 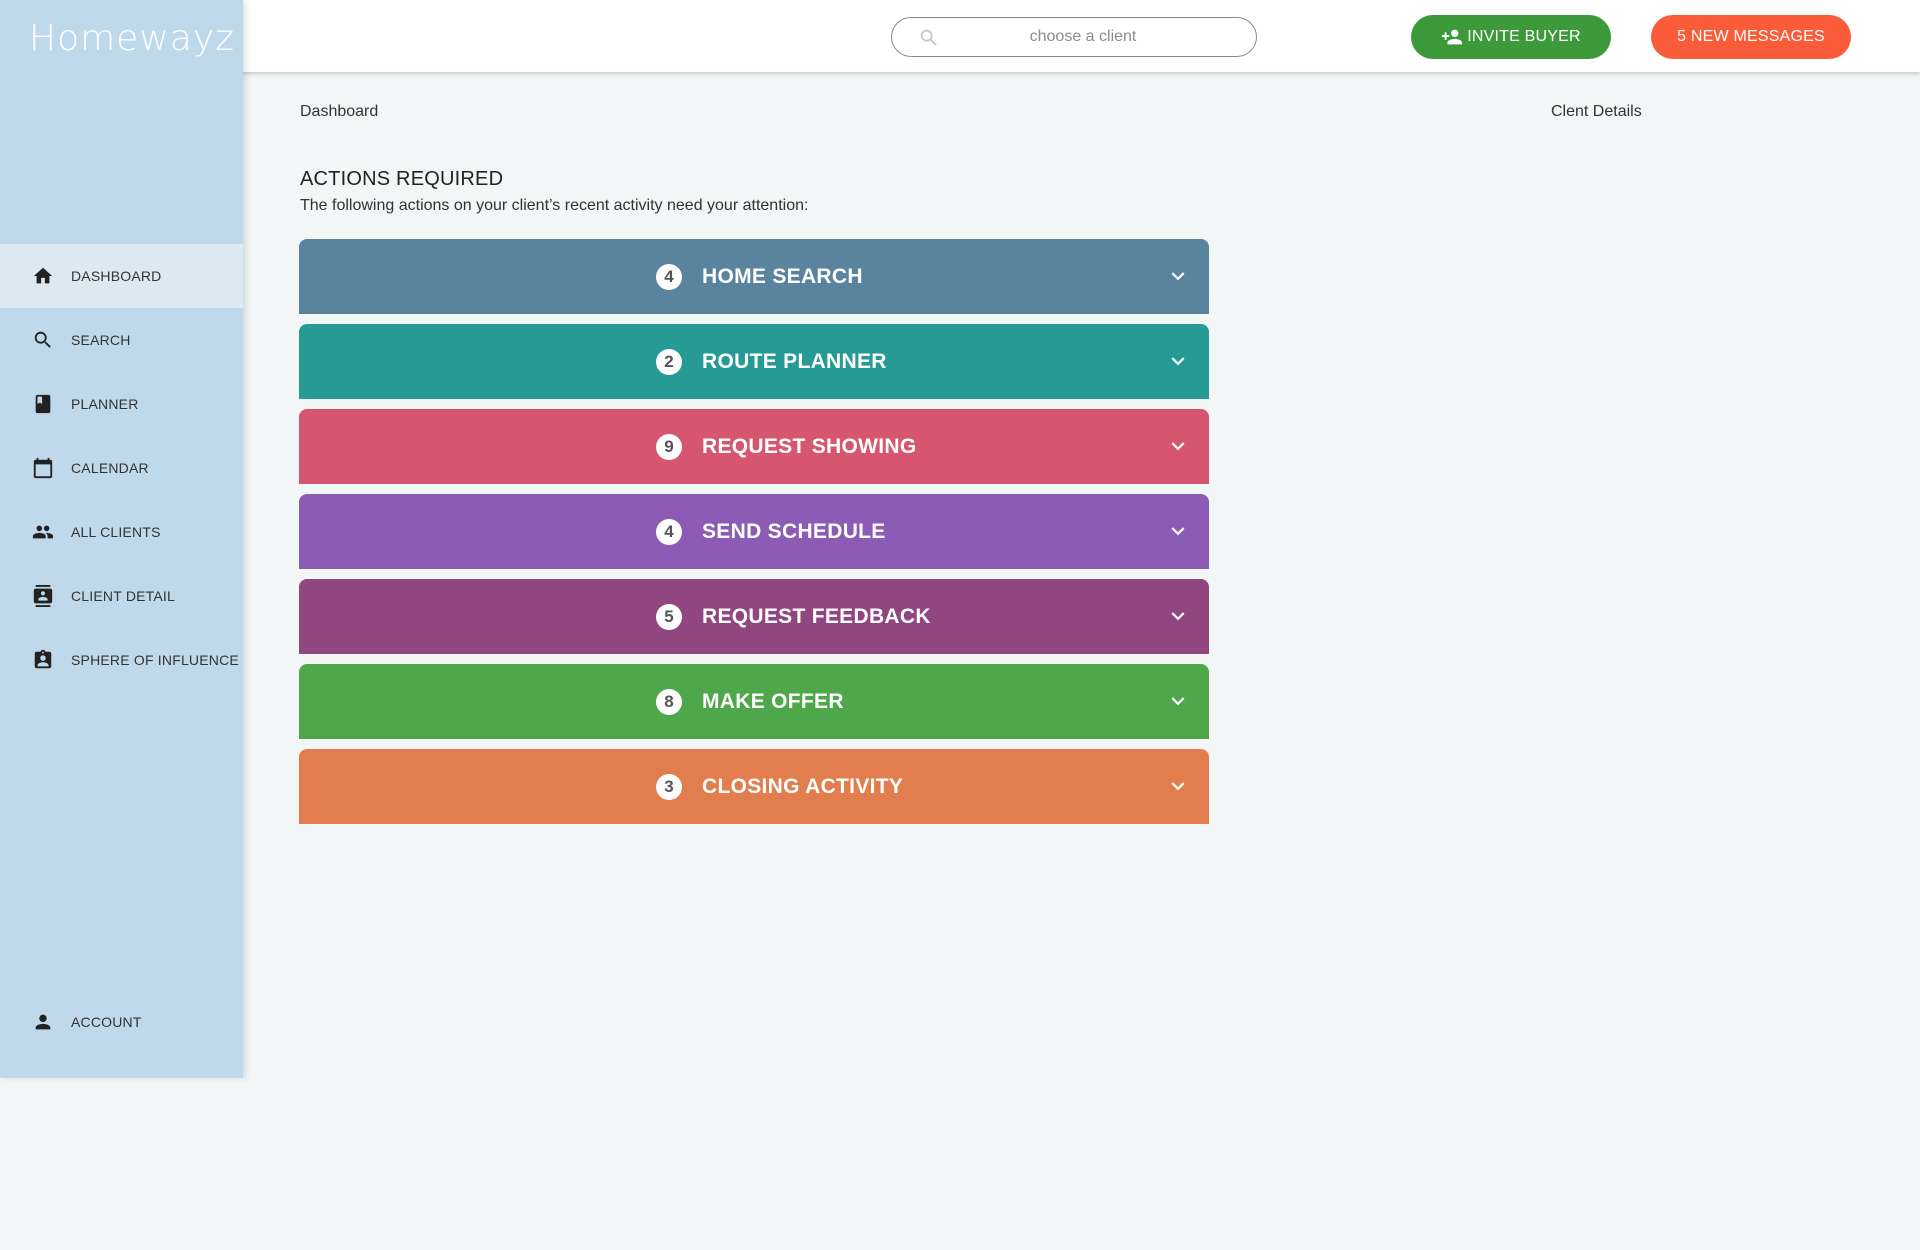 I want to click on sidebar-item-search: SEARCH, so click(x=121, y=340).